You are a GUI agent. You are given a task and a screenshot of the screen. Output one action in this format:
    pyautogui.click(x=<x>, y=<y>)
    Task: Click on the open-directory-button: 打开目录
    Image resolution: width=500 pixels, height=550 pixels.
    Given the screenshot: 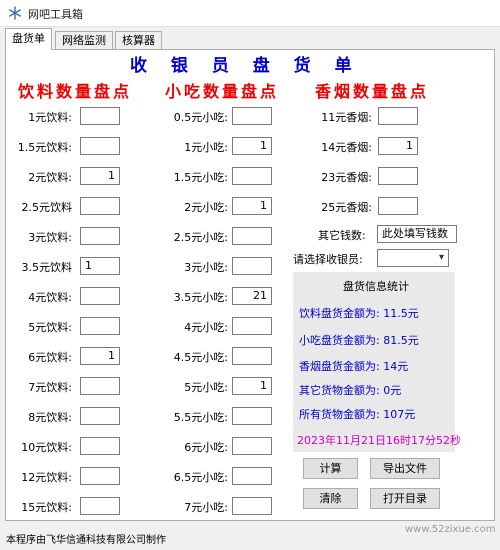 What is the action you would take?
    pyautogui.click(x=405, y=498)
    